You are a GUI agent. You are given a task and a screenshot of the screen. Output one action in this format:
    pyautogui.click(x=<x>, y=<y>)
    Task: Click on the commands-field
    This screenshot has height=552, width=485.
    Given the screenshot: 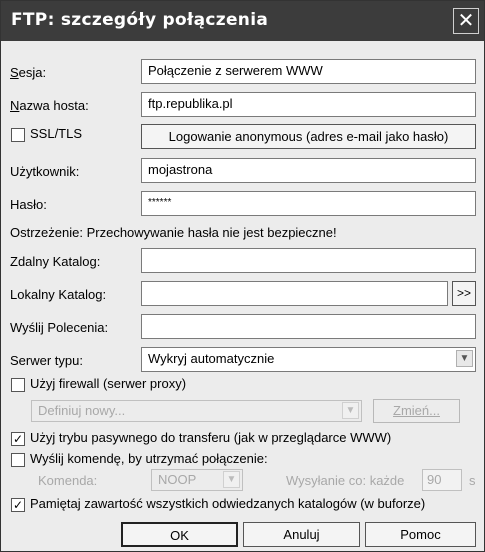 What is the action you would take?
    pyautogui.click(x=308, y=326)
    